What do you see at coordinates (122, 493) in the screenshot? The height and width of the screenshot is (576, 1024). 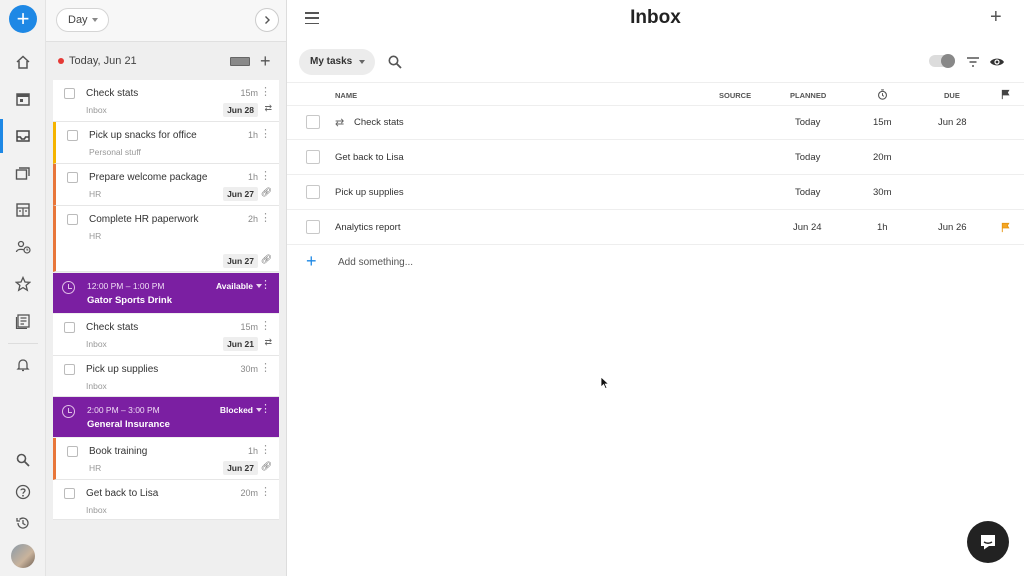 I see `task-title: Get back to Lisa` at bounding box center [122, 493].